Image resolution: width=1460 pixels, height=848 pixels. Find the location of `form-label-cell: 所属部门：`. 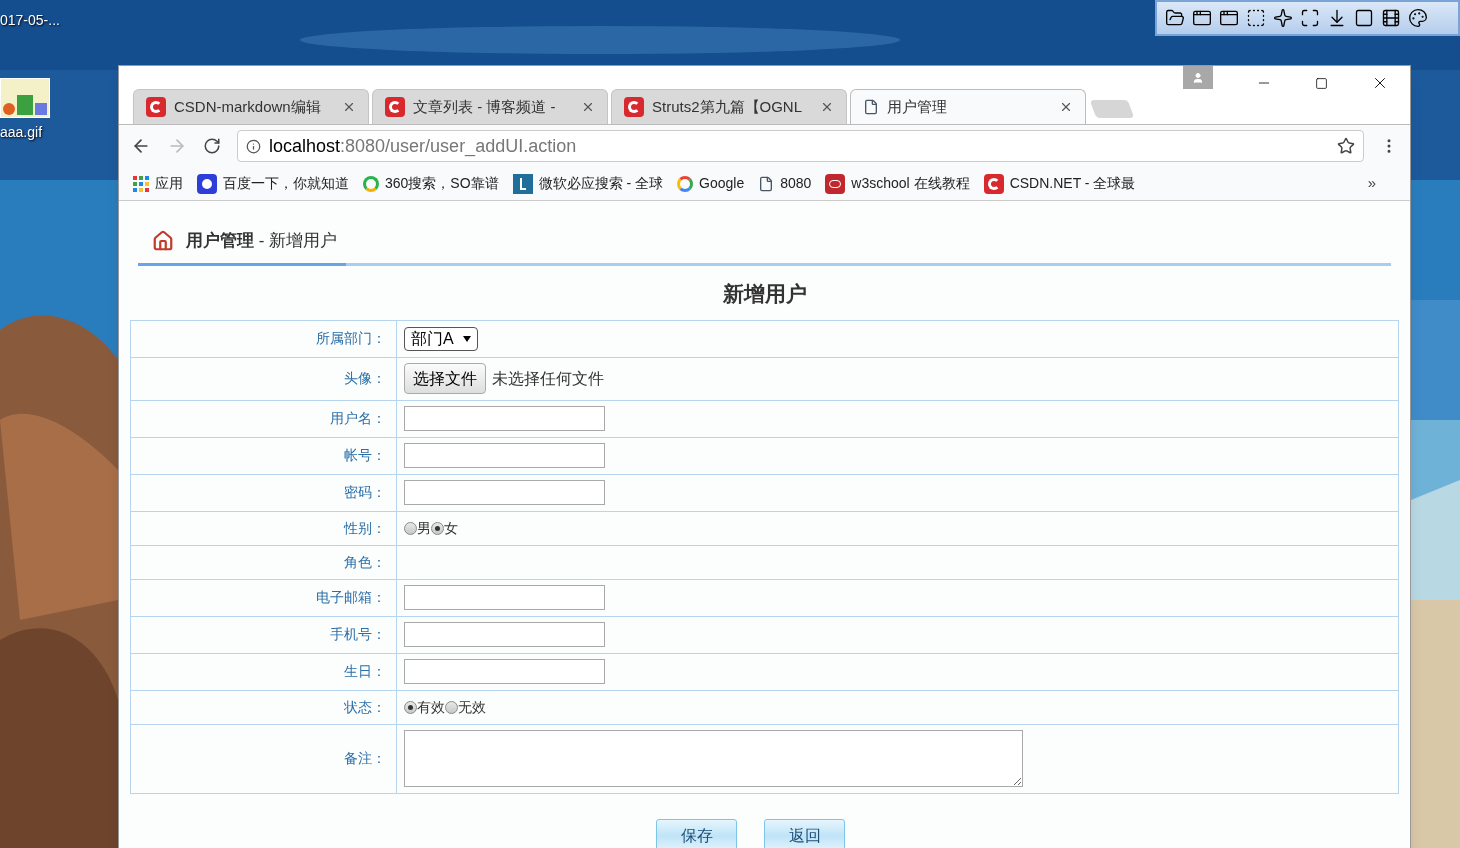

form-label-cell: 所属部门： is located at coordinates (264, 338).